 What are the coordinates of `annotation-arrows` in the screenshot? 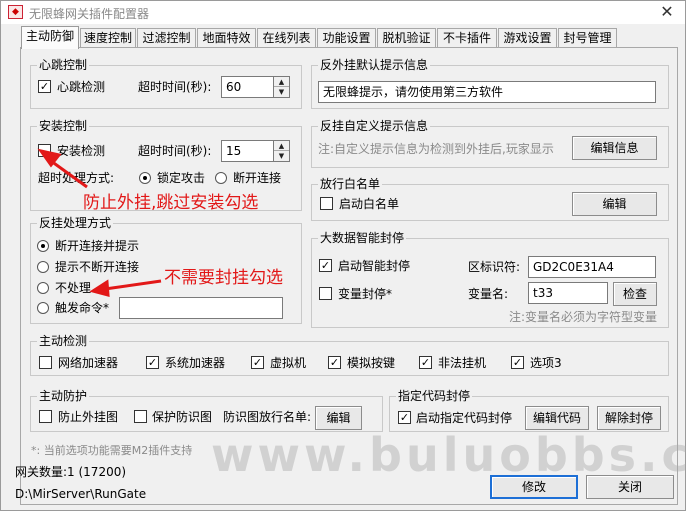 It's located at (99, 222).